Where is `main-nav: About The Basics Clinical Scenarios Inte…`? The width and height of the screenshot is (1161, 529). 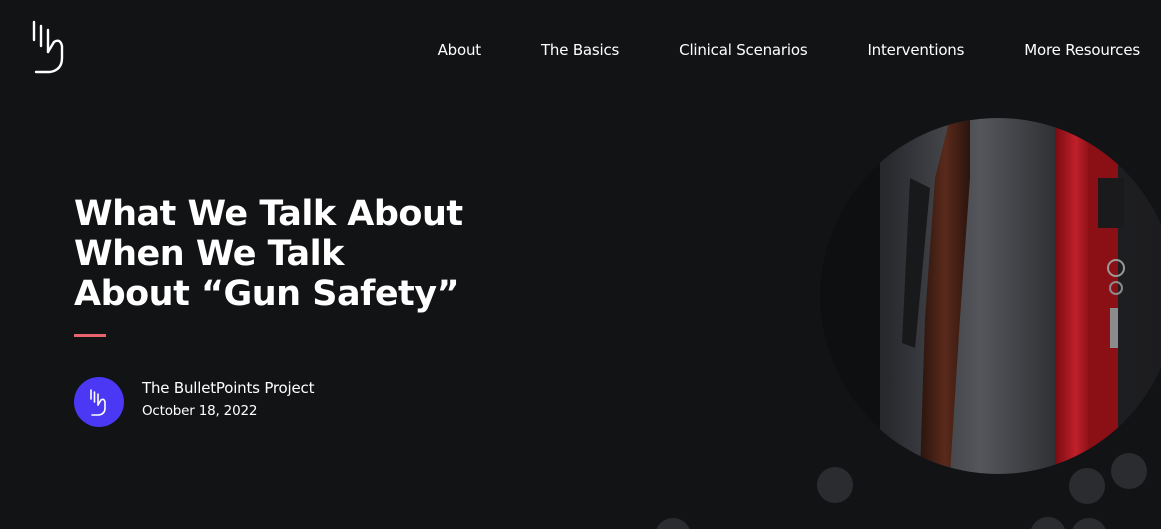
main-nav: About The Basics Clinical Scenarios Inte… is located at coordinates (789, 50).